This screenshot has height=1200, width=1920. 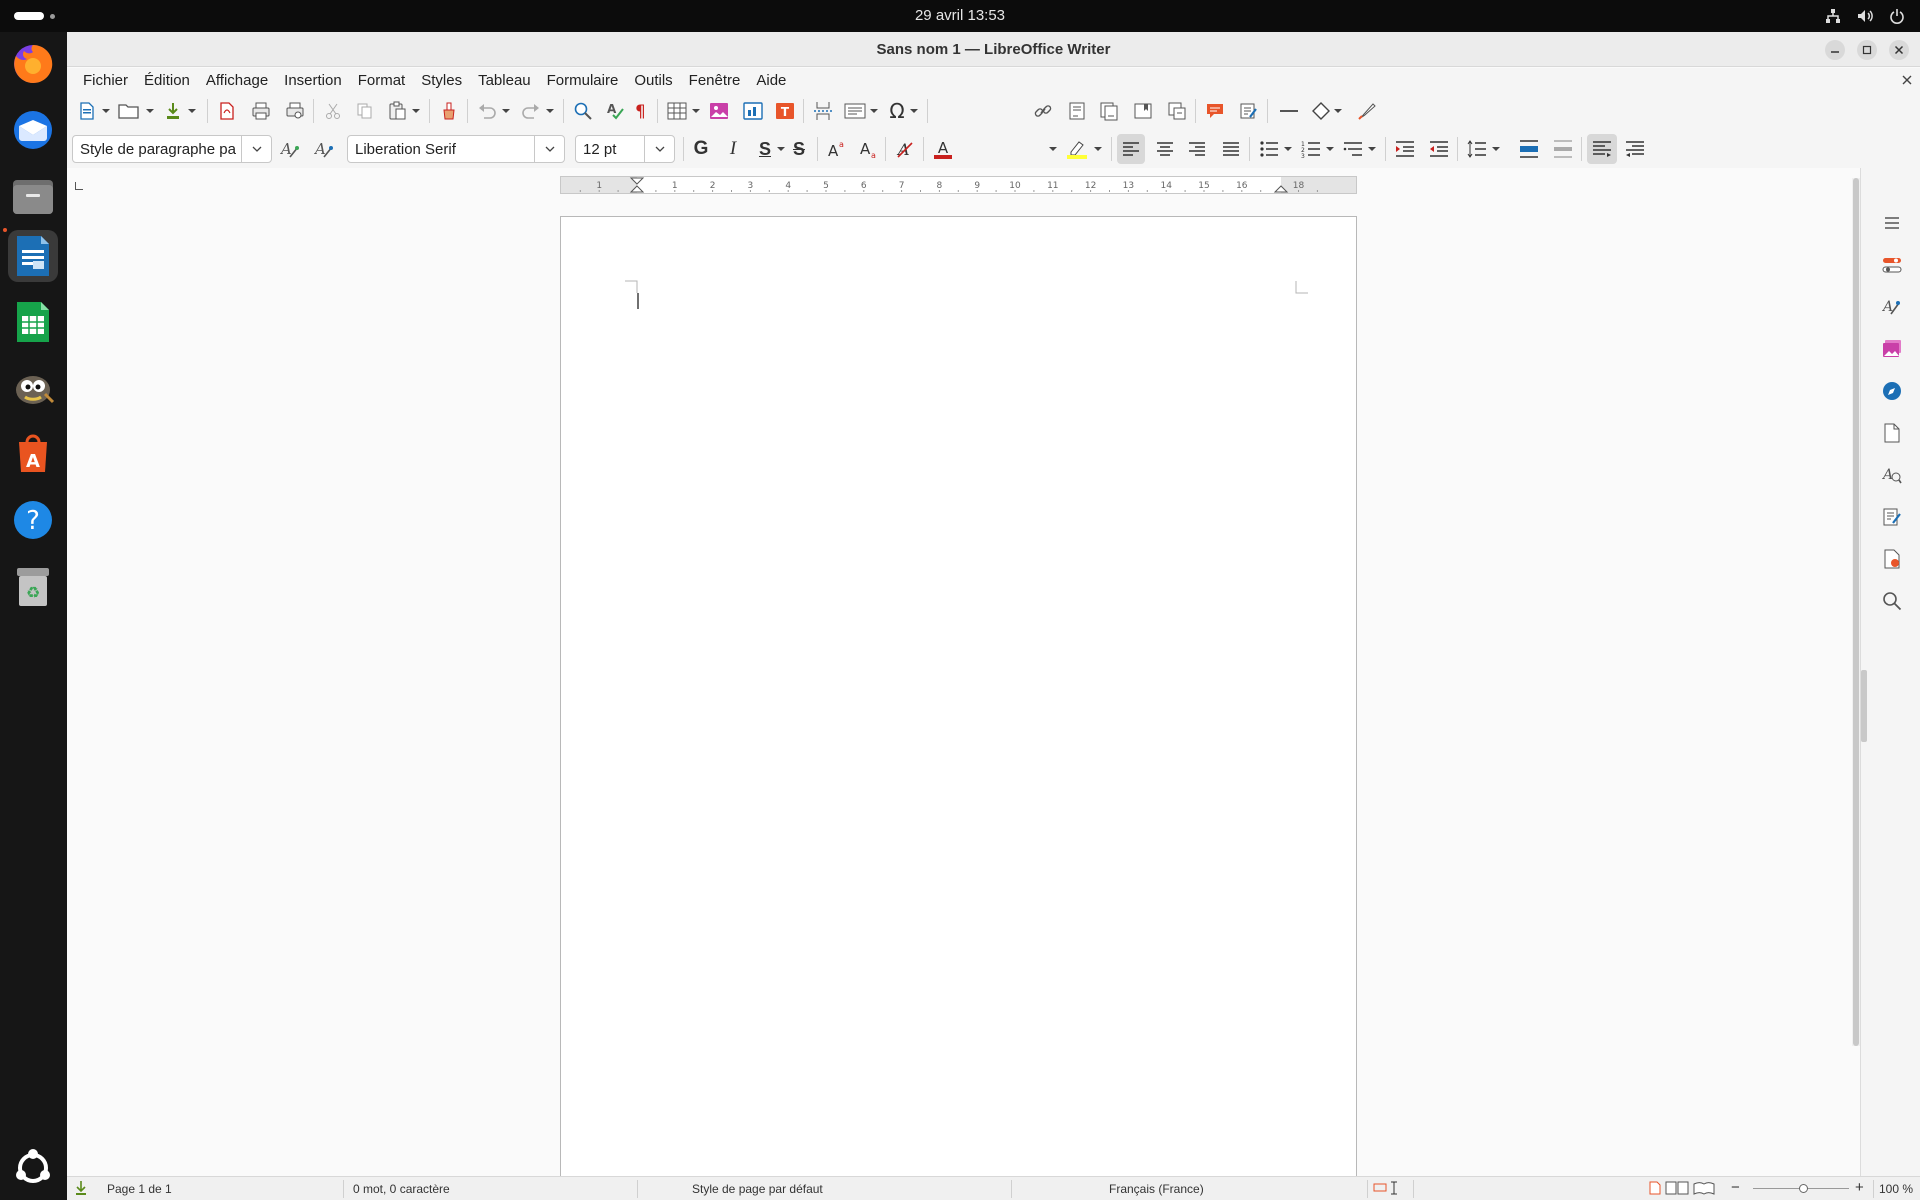 I want to click on print-preview-icon, so click(x=295, y=111).